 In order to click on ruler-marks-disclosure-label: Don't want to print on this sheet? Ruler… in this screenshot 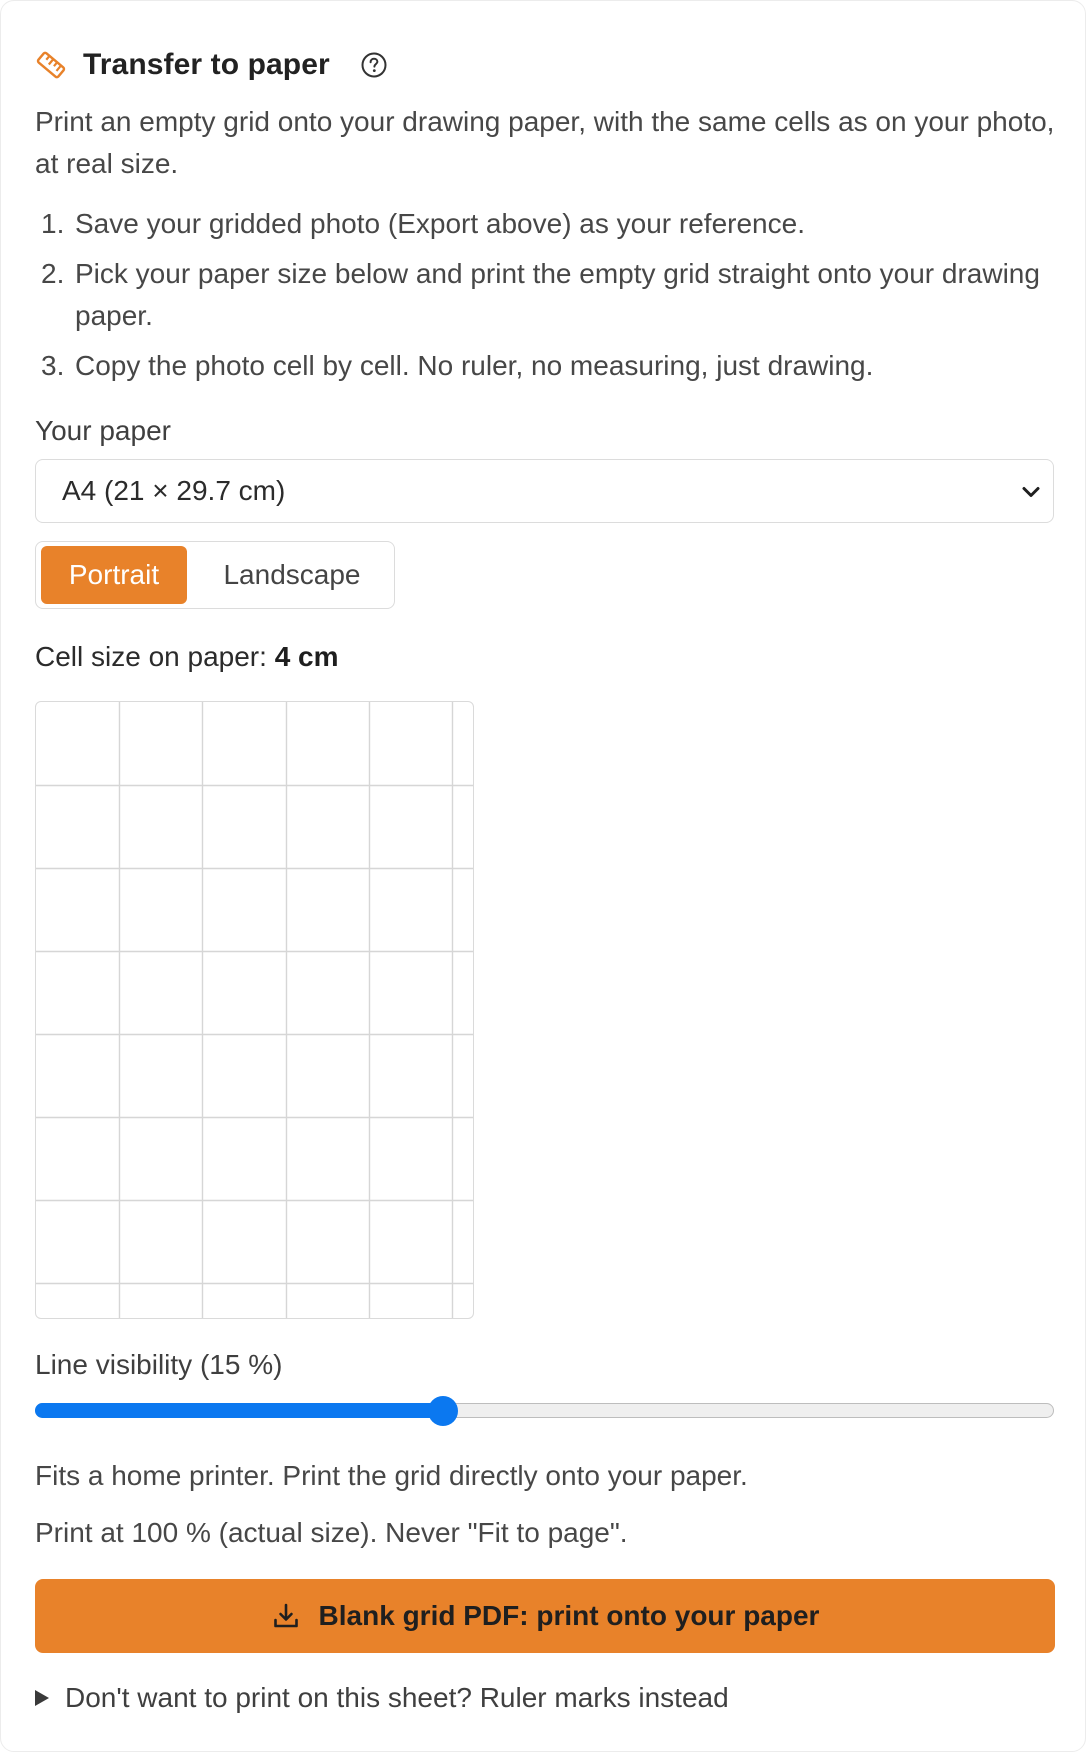, I will do `click(397, 1697)`.